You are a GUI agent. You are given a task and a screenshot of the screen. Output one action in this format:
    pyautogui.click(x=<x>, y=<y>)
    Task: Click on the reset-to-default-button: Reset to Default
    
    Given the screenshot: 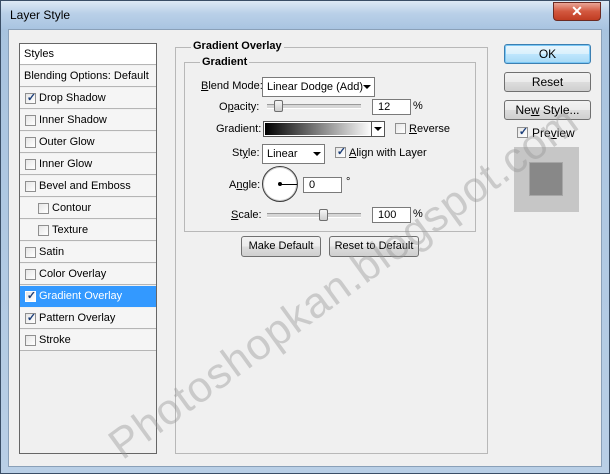 What is the action you would take?
    pyautogui.click(x=374, y=246)
    